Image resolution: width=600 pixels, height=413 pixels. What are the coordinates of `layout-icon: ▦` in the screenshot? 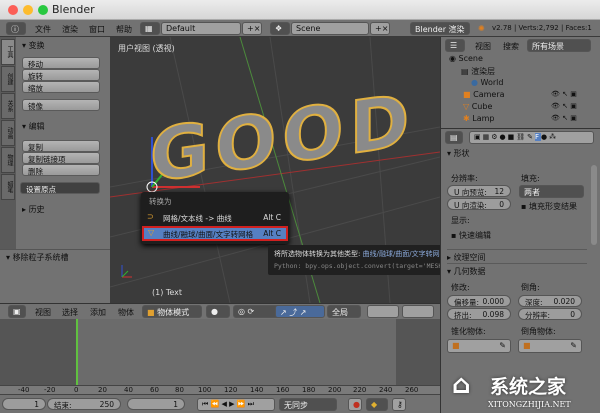 It's located at (150, 28).